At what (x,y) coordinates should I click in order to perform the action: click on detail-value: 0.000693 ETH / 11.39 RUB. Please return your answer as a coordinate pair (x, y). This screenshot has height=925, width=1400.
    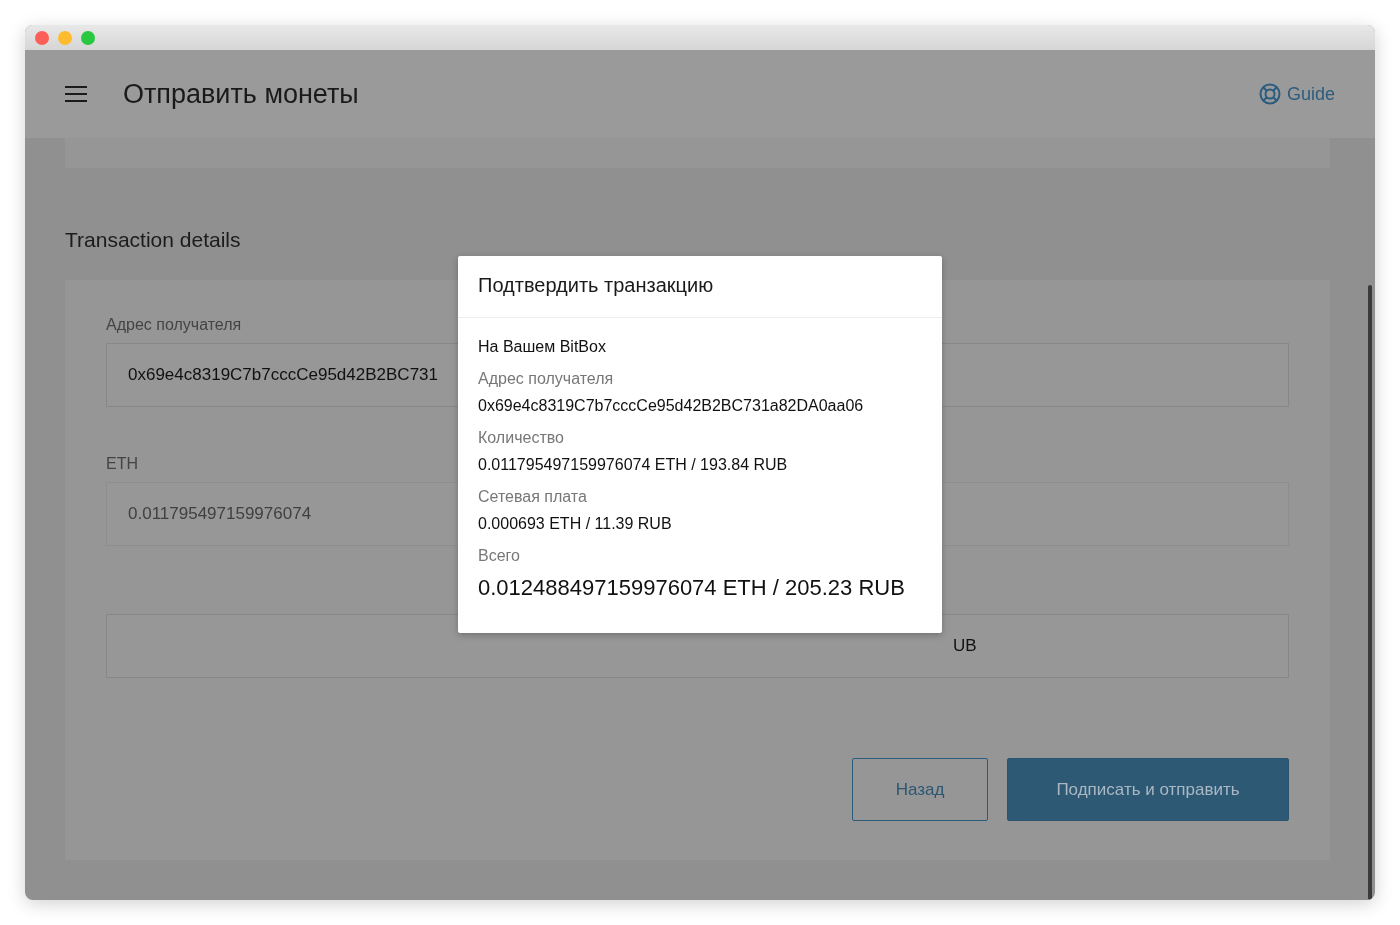
    Looking at the image, I should click on (575, 524).